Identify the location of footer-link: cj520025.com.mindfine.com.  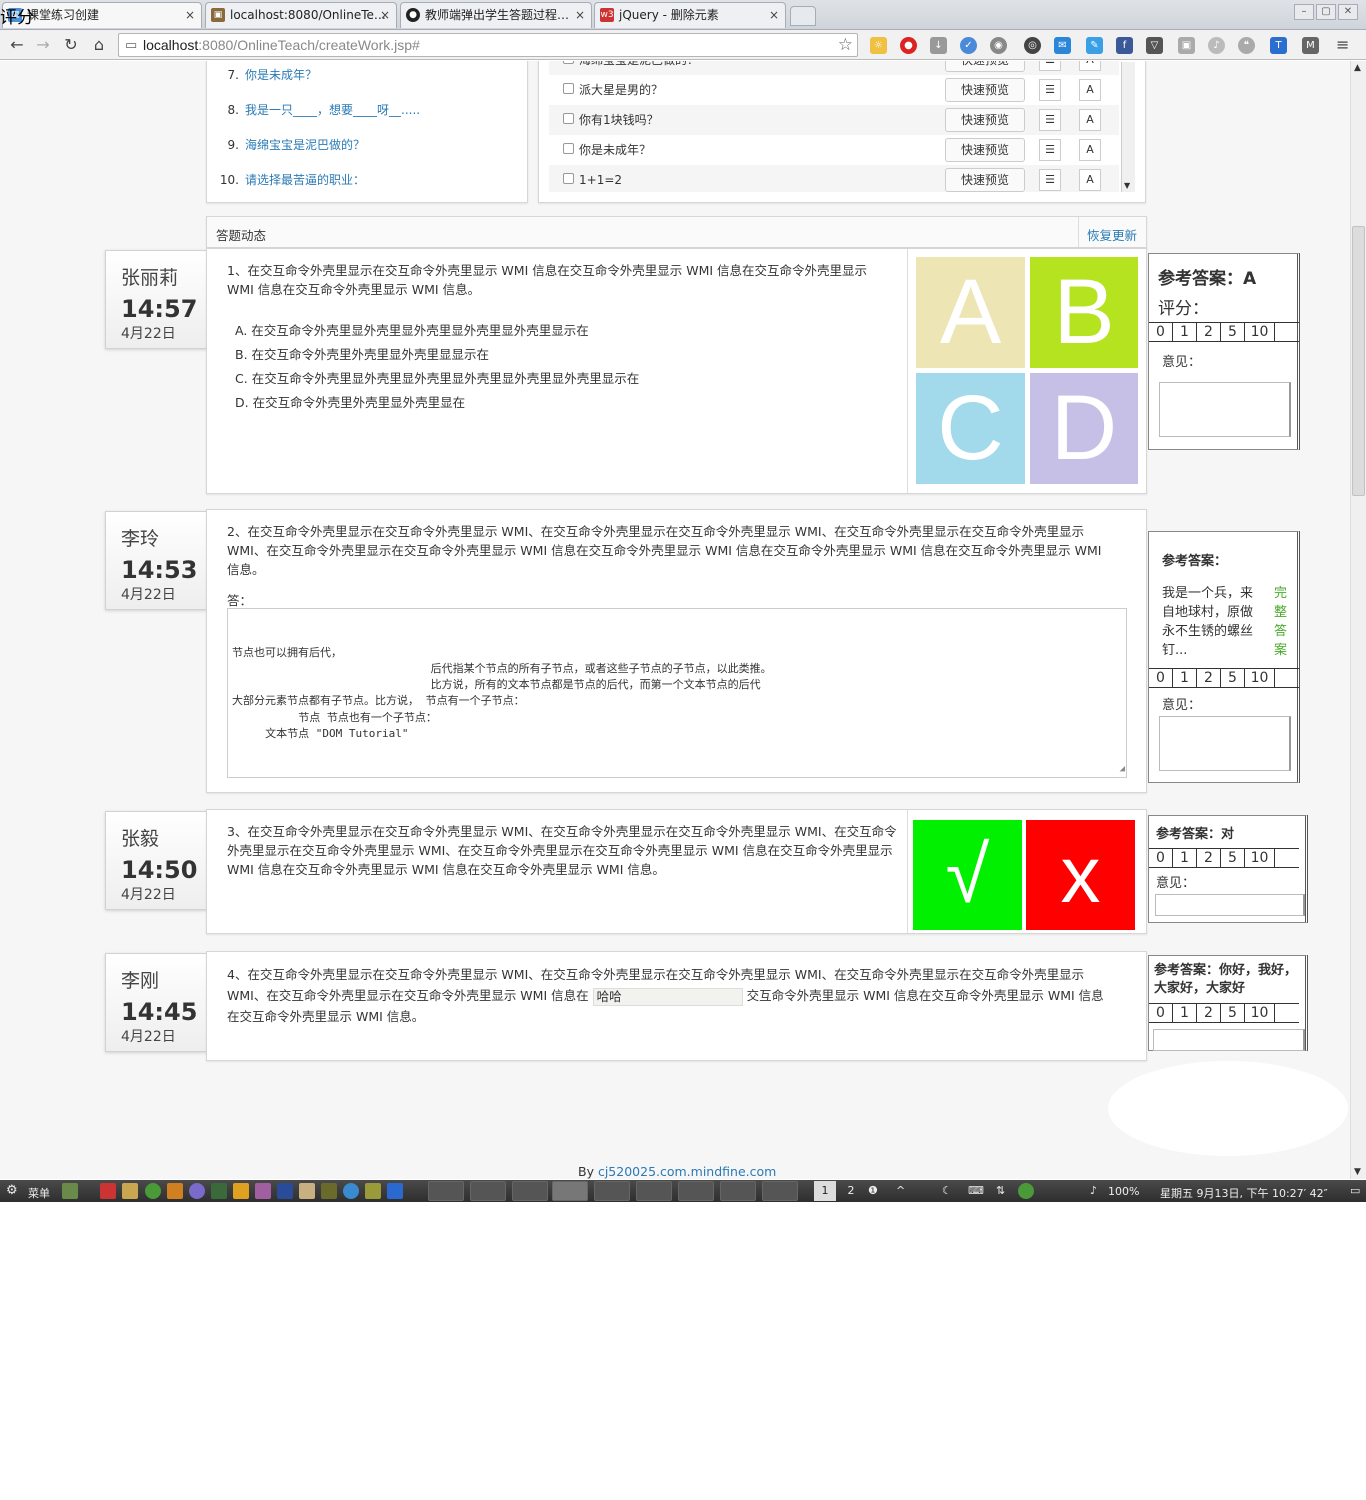
(687, 1171).